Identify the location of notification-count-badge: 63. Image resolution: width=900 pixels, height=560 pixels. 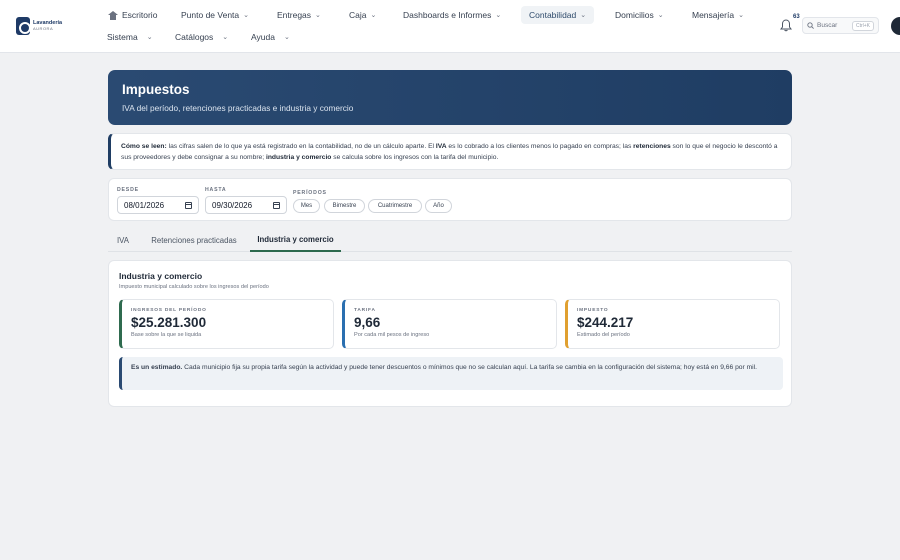
(796, 17).